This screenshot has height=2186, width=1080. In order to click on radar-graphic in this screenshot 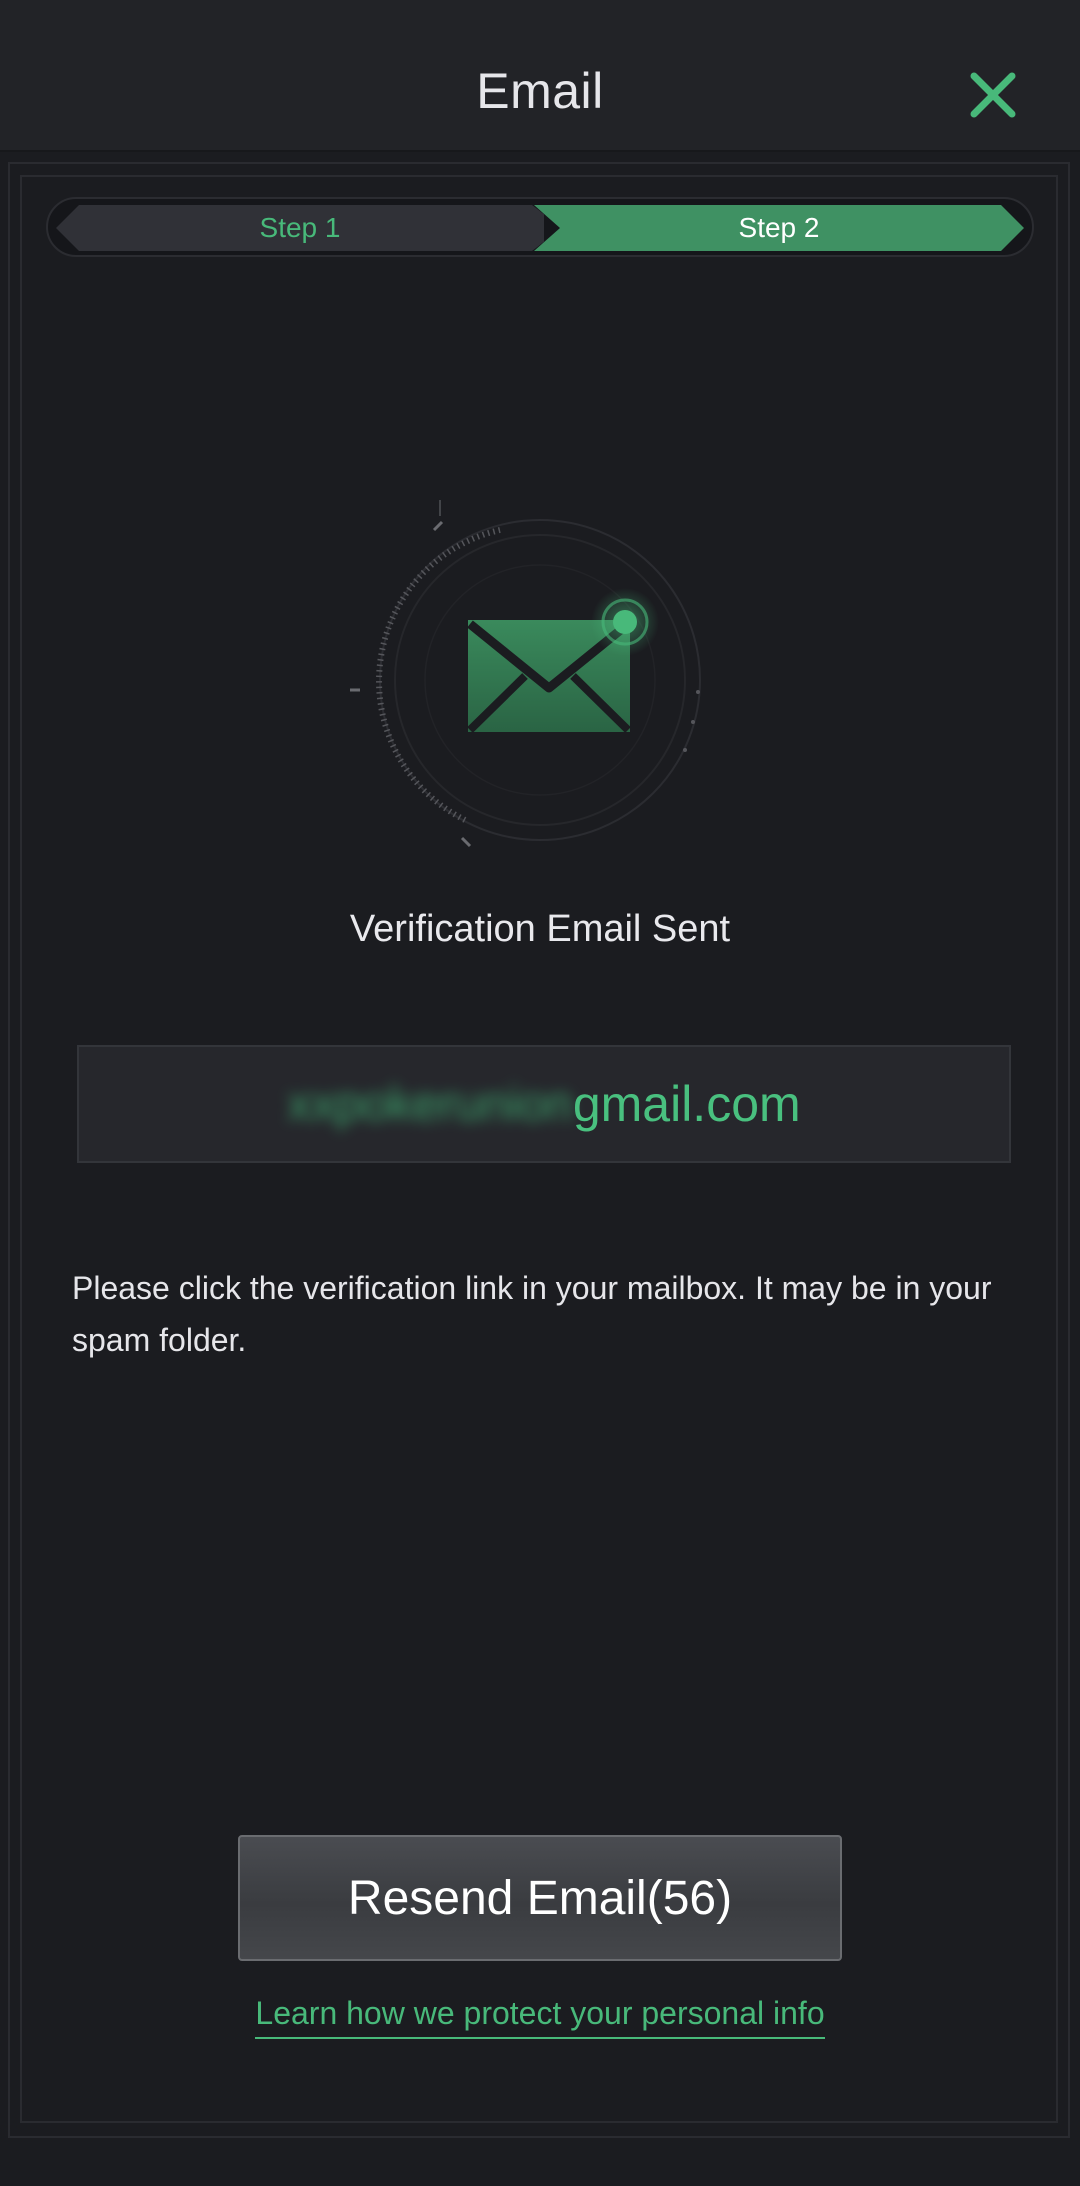, I will do `click(525, 674)`.